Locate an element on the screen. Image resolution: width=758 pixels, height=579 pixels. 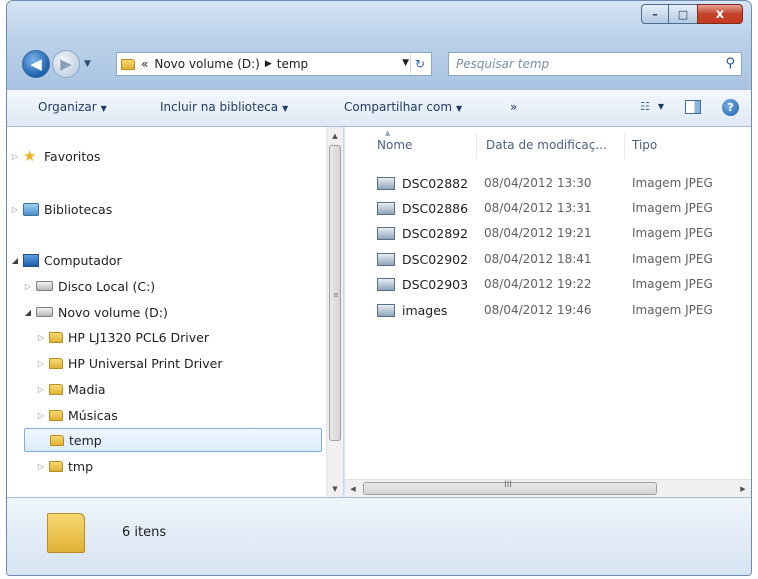
address-prefix: « is located at coordinates (144, 64).